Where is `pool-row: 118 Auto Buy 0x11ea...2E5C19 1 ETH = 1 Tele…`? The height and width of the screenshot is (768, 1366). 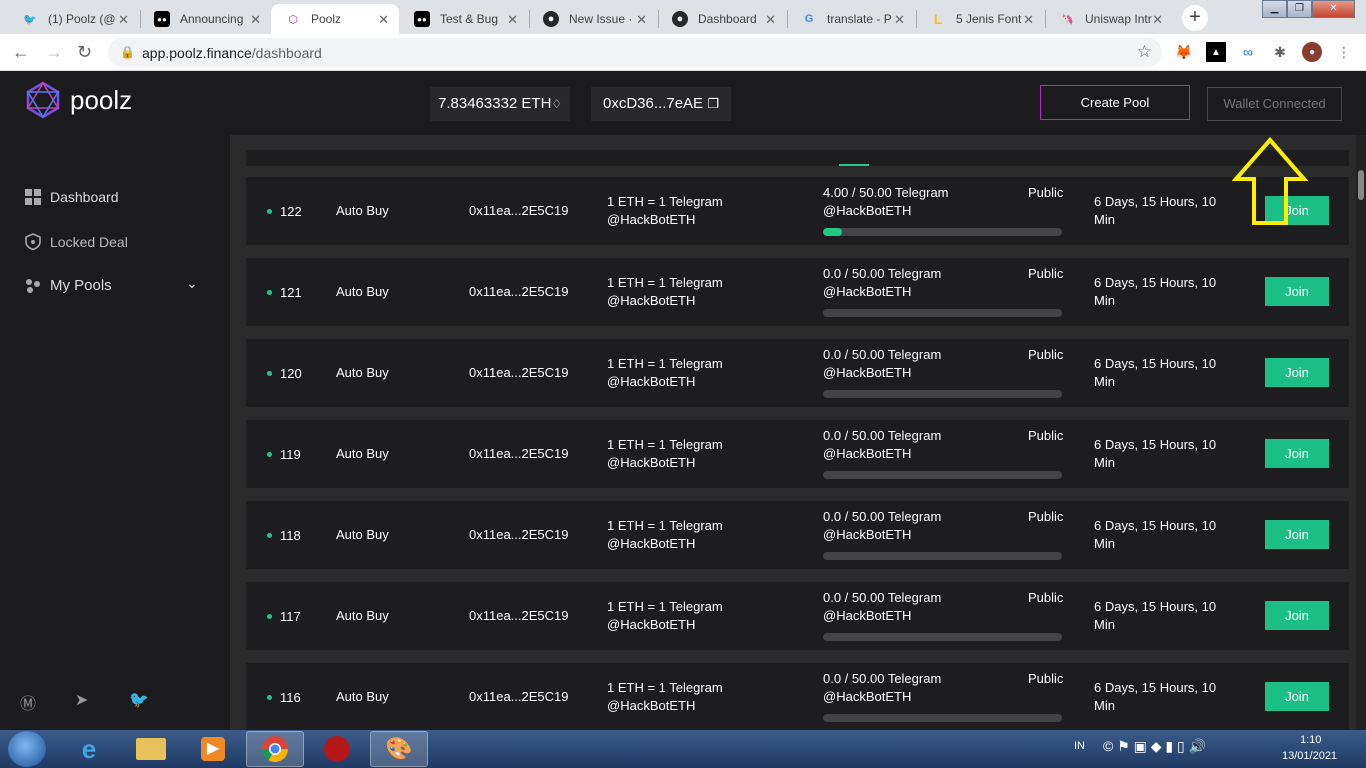 pool-row: 118 Auto Buy 0x11ea...2E5C19 1 ETH = 1 Tele… is located at coordinates (797, 535).